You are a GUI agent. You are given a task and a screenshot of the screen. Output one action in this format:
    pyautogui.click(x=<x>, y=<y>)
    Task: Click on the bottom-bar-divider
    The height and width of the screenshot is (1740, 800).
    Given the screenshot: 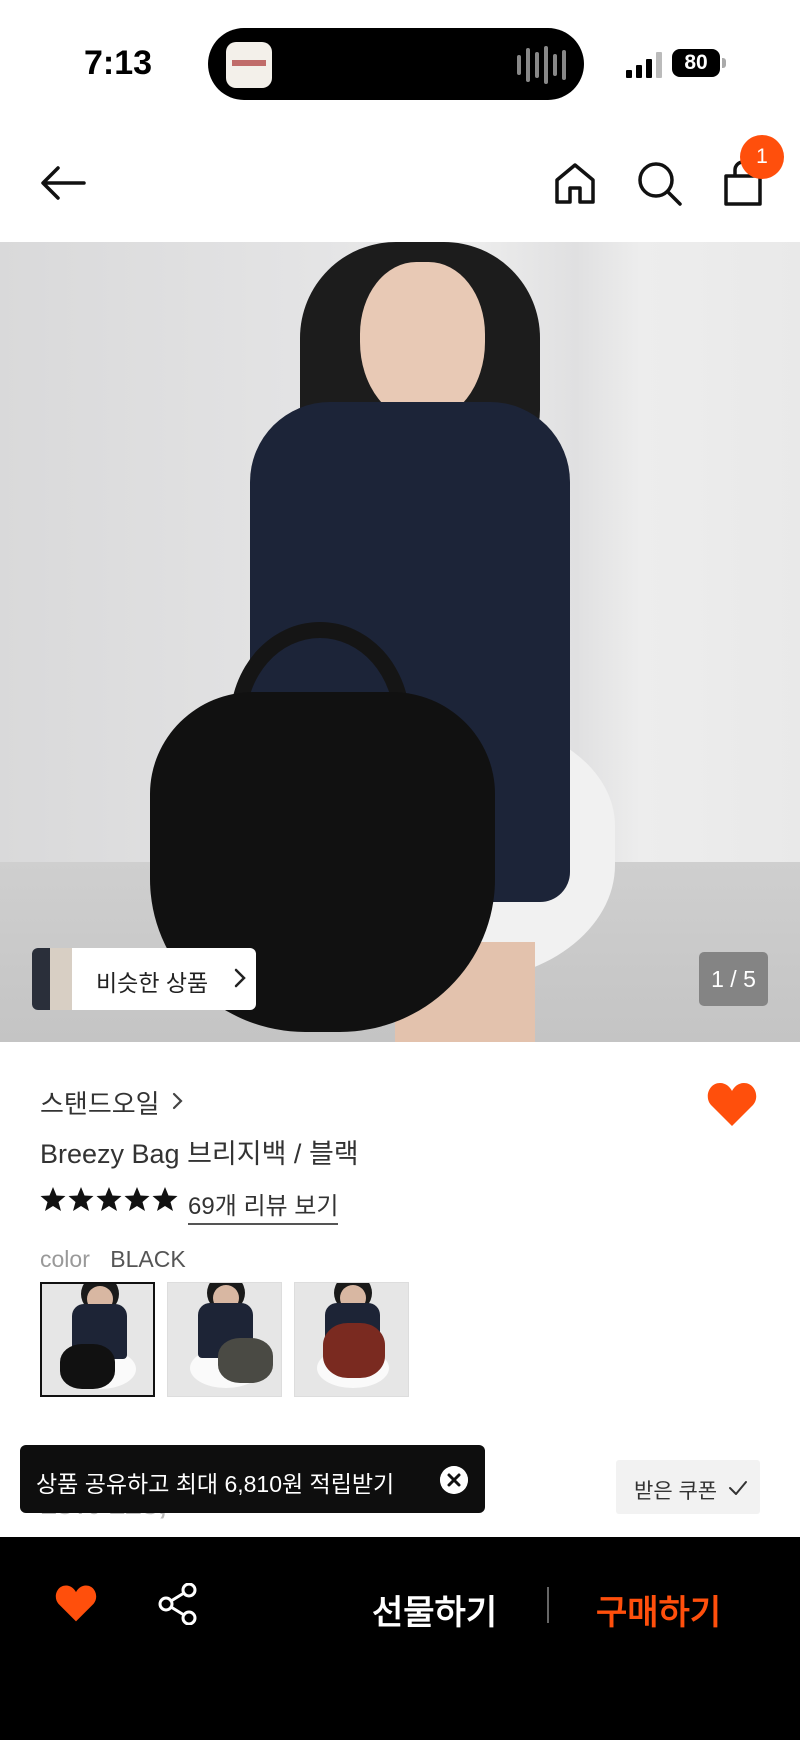 What is the action you would take?
    pyautogui.click(x=548, y=1605)
    